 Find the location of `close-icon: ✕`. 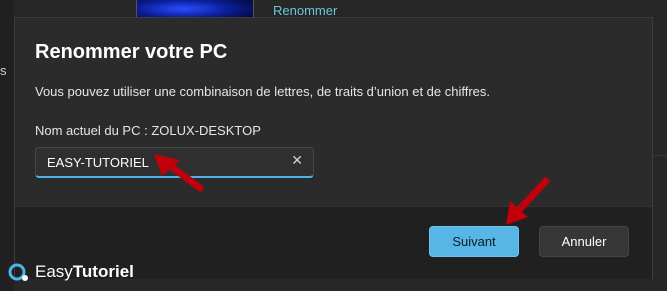

close-icon: ✕ is located at coordinates (297, 160).